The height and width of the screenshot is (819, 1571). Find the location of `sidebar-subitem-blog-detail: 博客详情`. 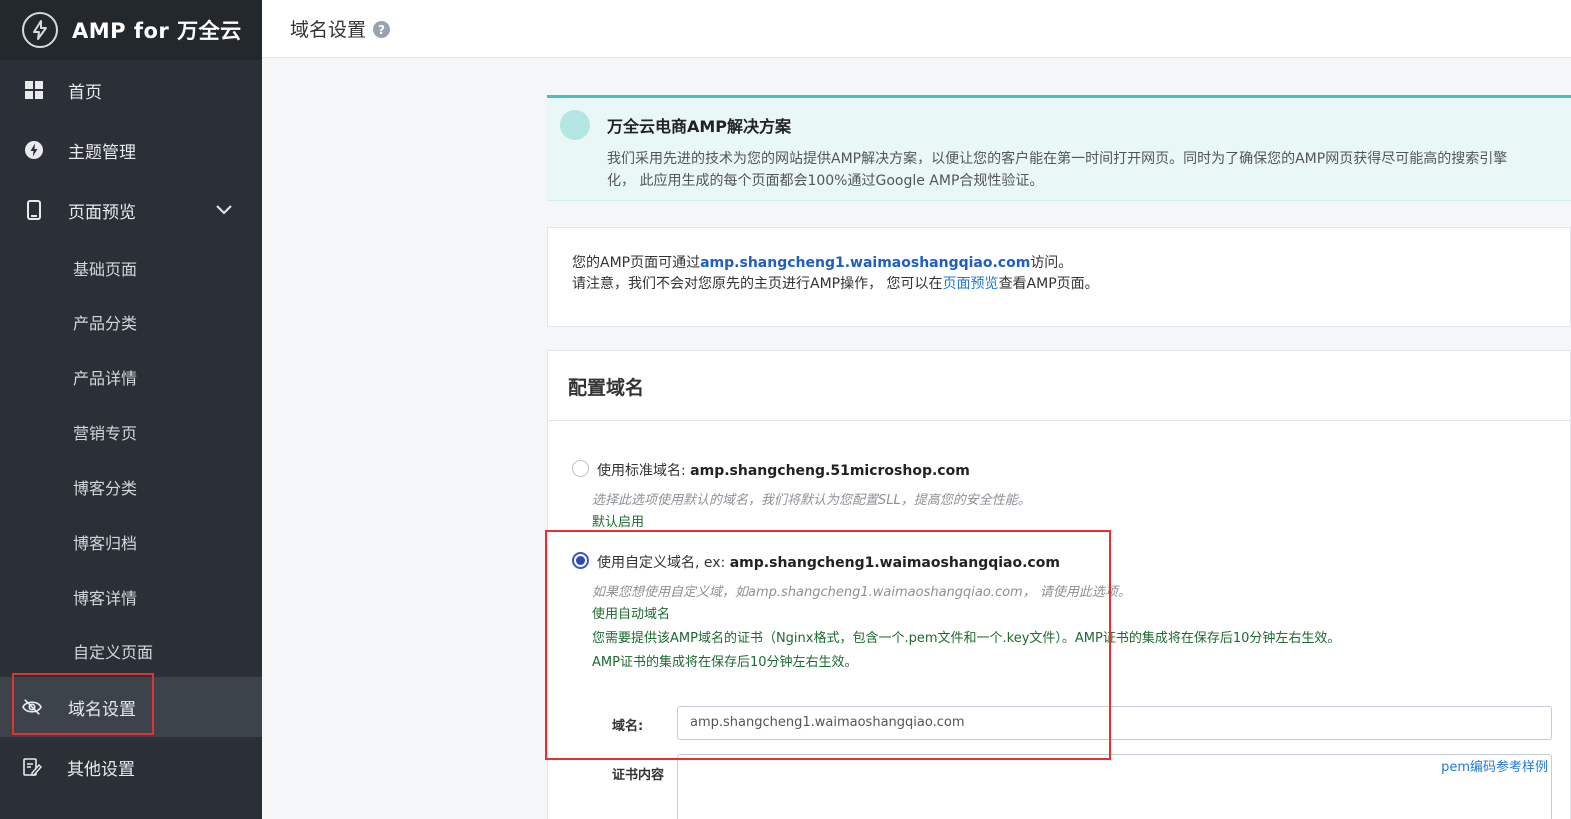

sidebar-subitem-blog-detail: 博客详情 is located at coordinates (105, 597).